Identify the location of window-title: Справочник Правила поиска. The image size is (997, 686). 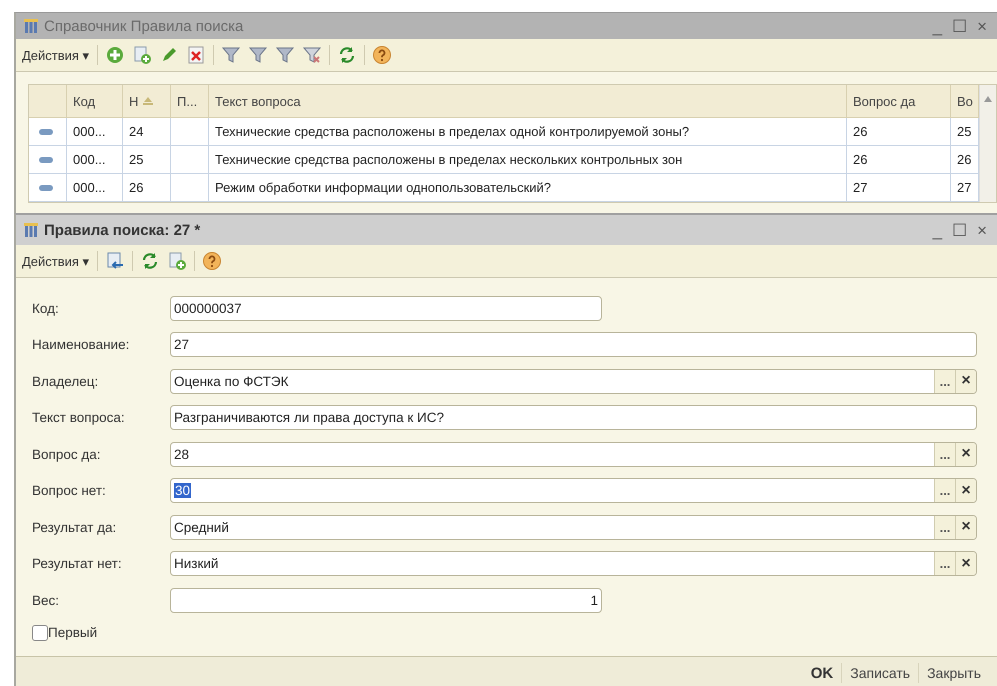
(144, 26).